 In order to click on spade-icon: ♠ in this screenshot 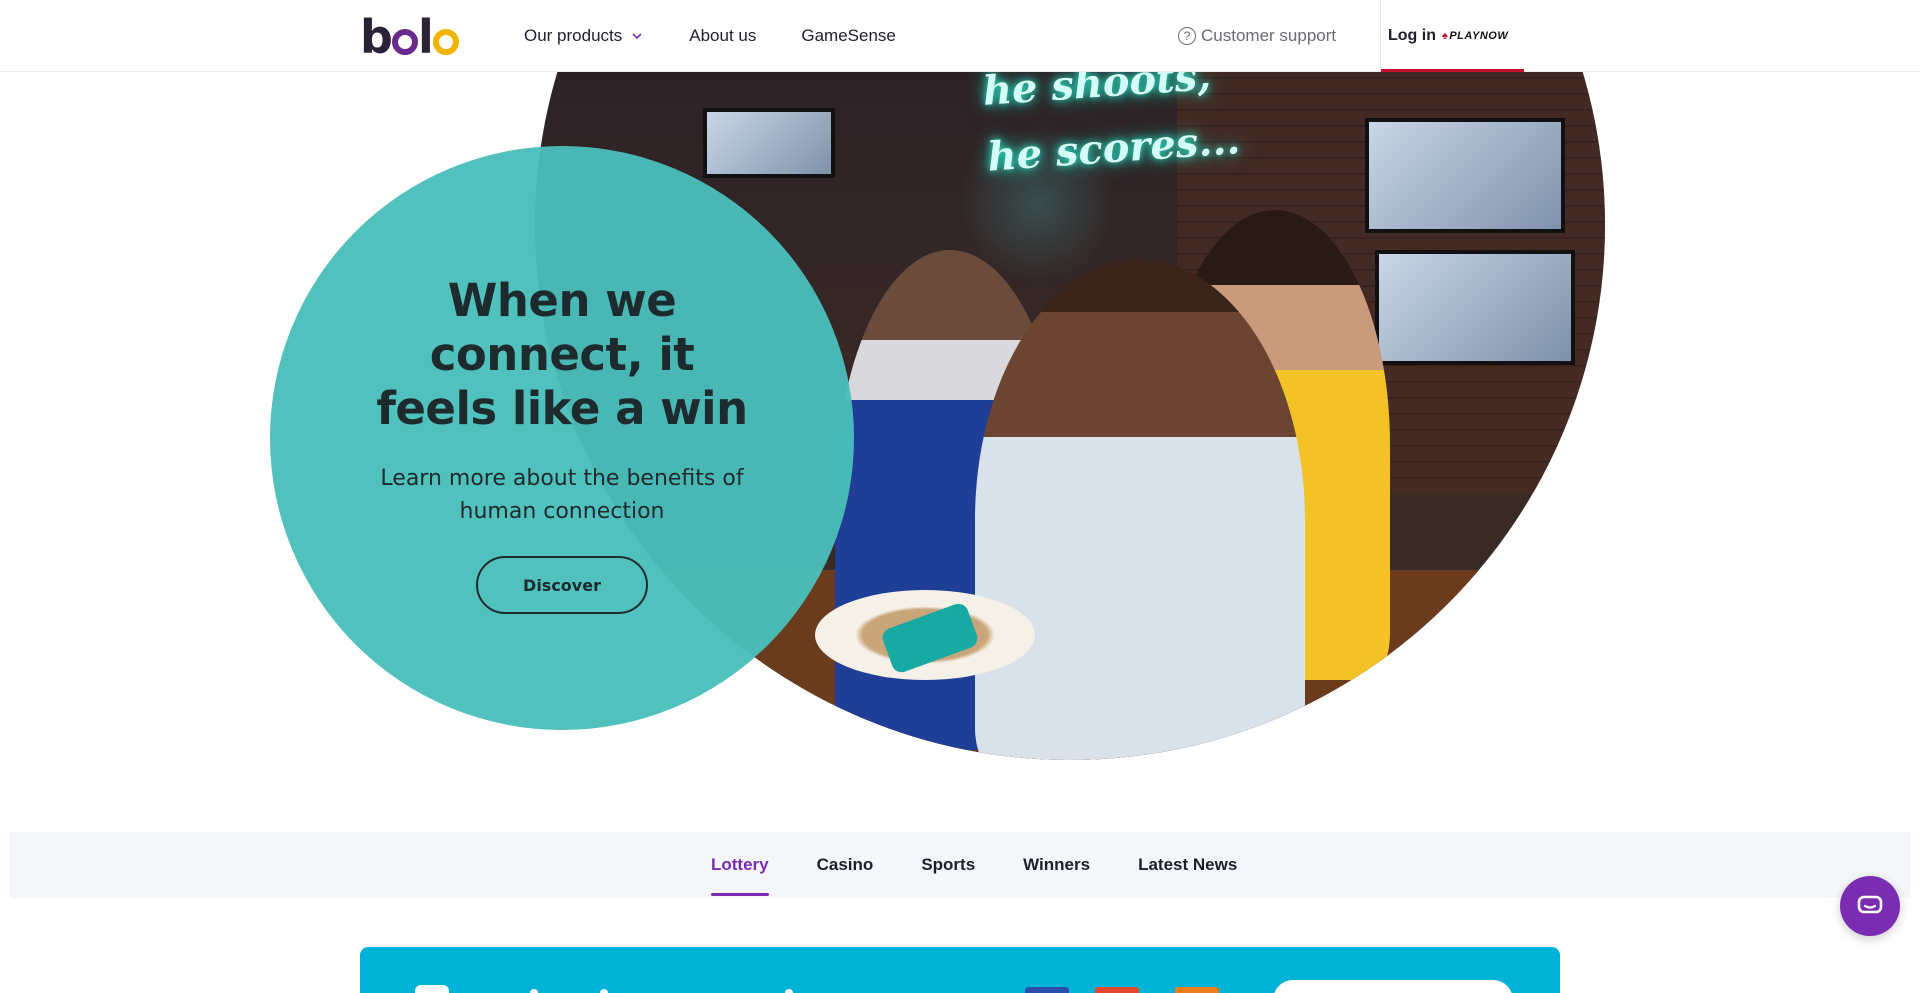, I will do `click(1445, 36)`.